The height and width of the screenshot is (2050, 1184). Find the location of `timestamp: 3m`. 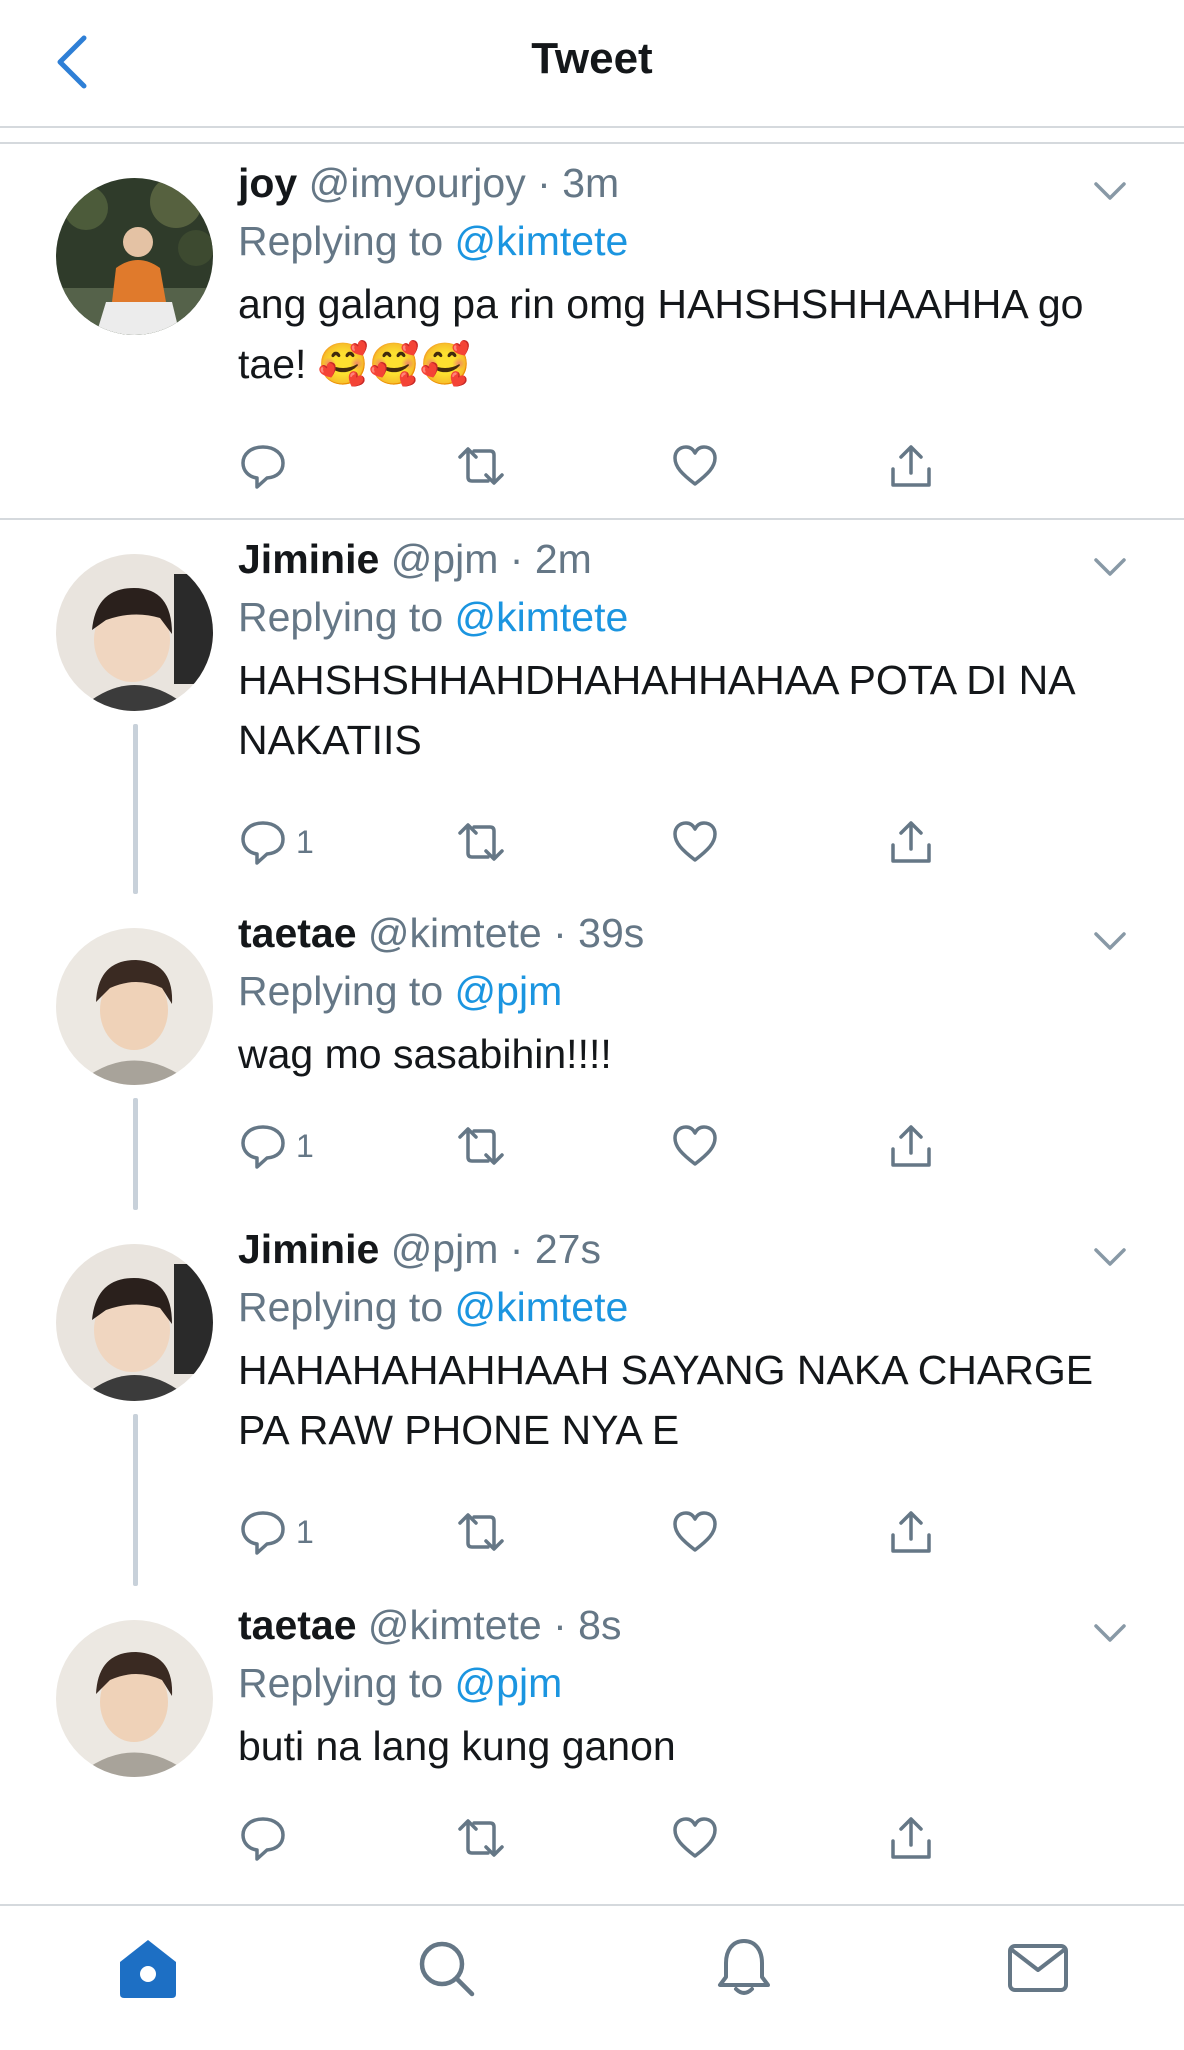

timestamp: 3m is located at coordinates (590, 183).